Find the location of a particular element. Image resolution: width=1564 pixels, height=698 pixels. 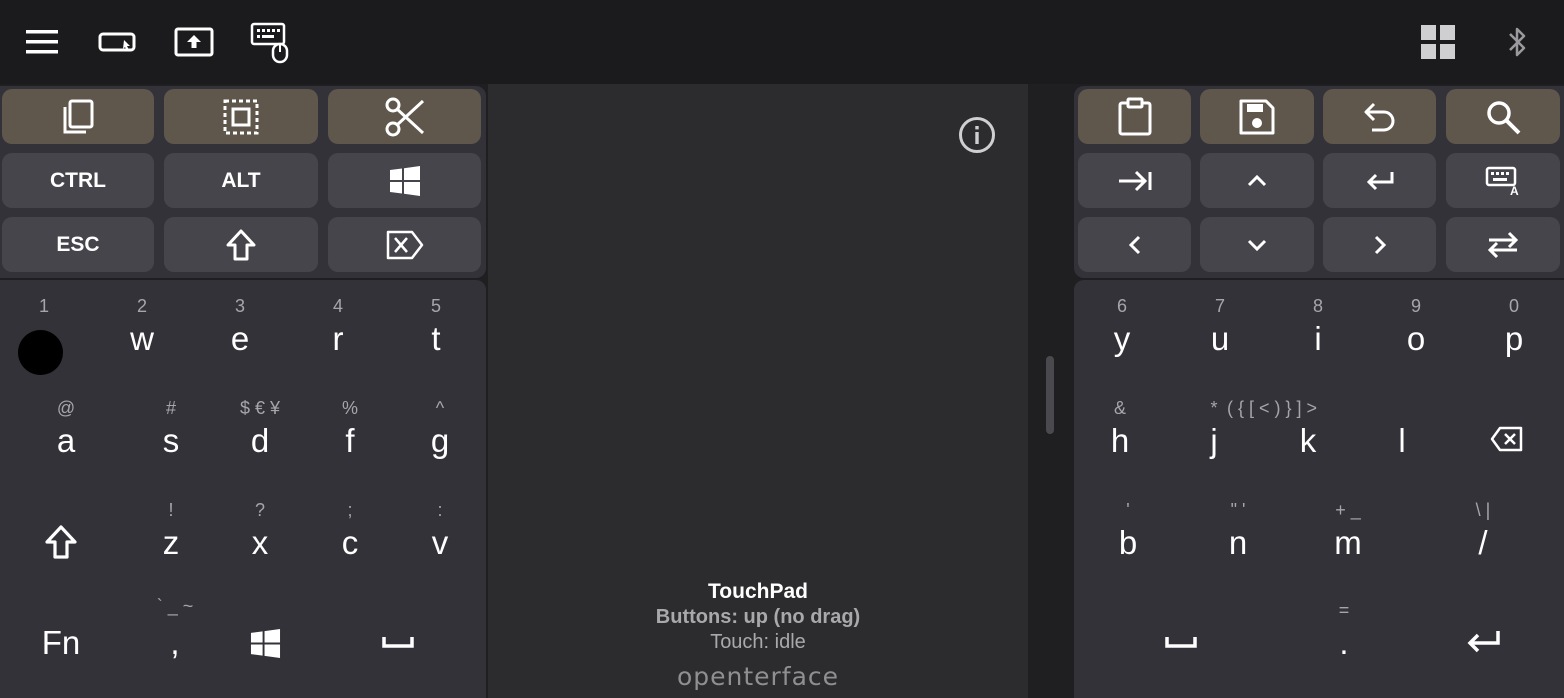

key-d: $ € ¥ d is located at coordinates (260, 440).